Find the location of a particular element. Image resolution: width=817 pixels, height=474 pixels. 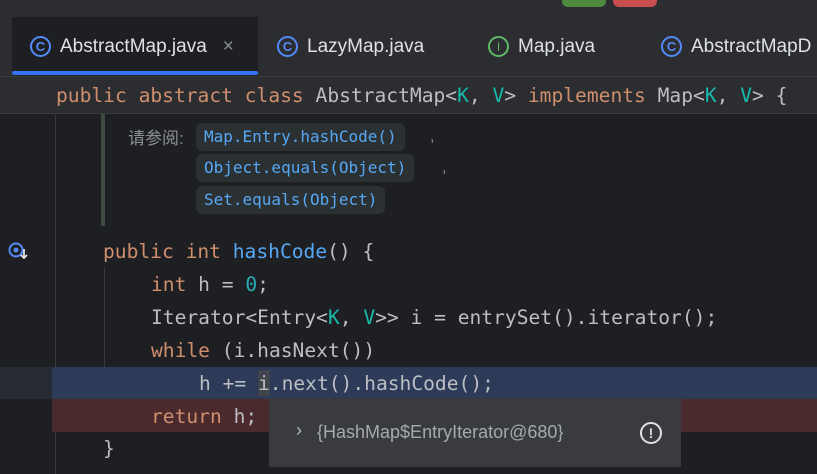

close-icon: × is located at coordinates (228, 47).